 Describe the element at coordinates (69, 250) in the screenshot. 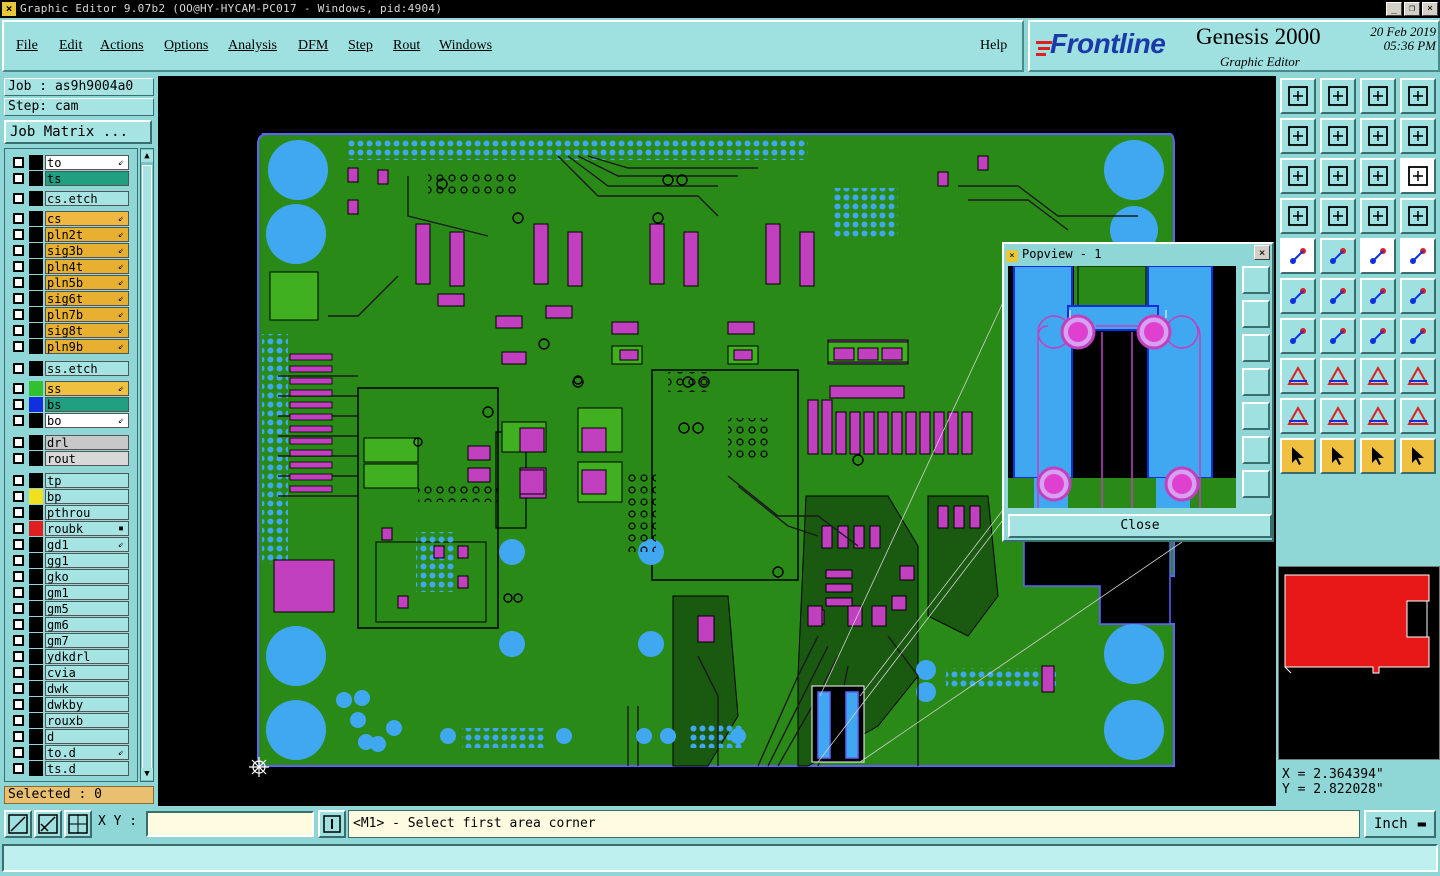

I see `layer-row-sig3b: sig3b ⇙` at that location.